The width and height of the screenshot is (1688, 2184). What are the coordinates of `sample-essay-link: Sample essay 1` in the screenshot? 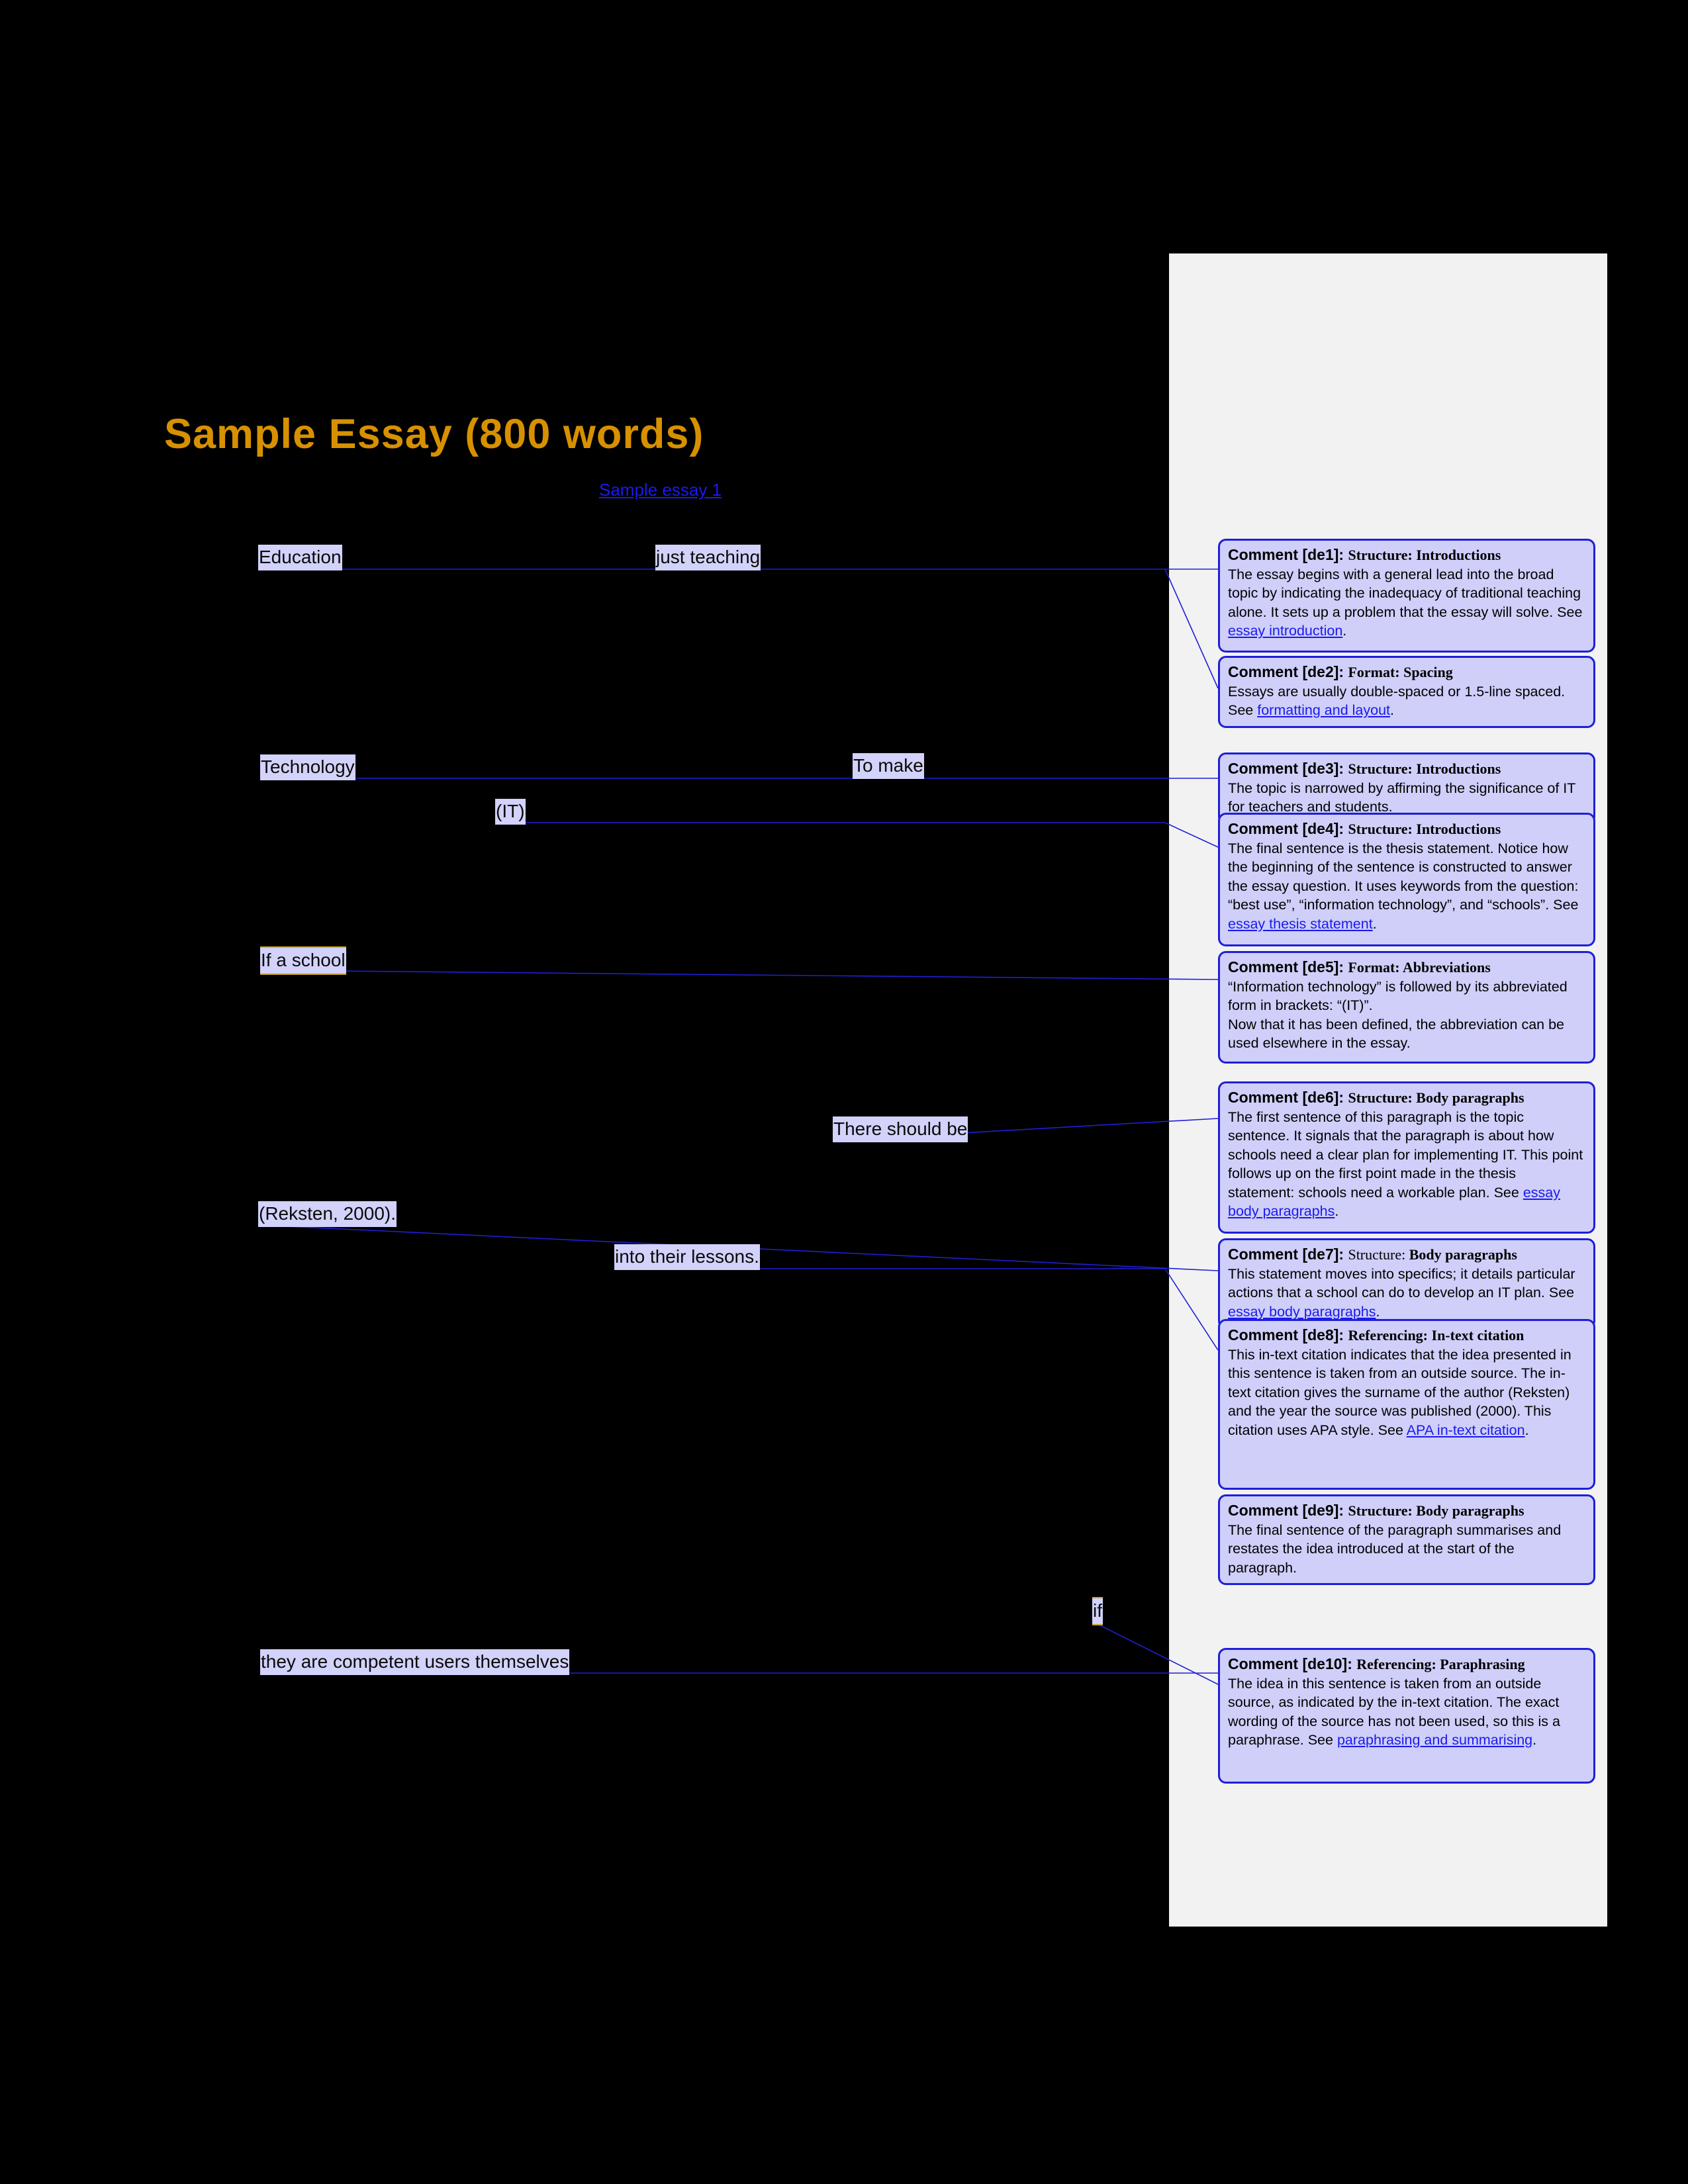 It's located at (660, 490).